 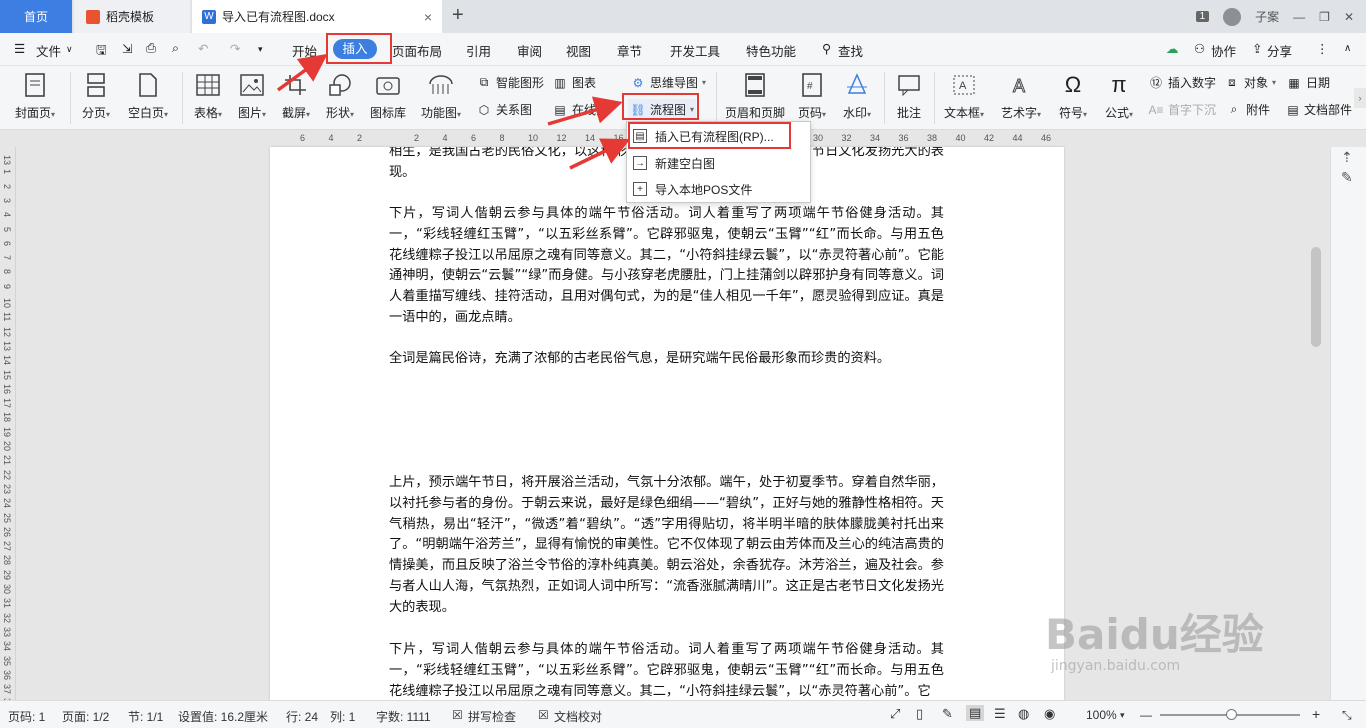 What do you see at coordinates (964, 93) in the screenshot?
I see `textbox-button: A 文本框▾` at bounding box center [964, 93].